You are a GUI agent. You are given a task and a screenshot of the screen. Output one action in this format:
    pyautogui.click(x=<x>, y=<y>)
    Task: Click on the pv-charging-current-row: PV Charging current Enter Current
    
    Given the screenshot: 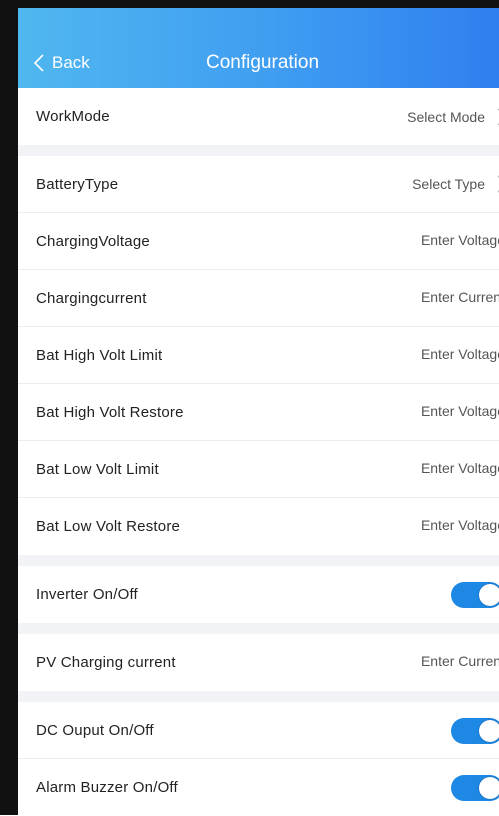 What is the action you would take?
    pyautogui.click(x=258, y=662)
    